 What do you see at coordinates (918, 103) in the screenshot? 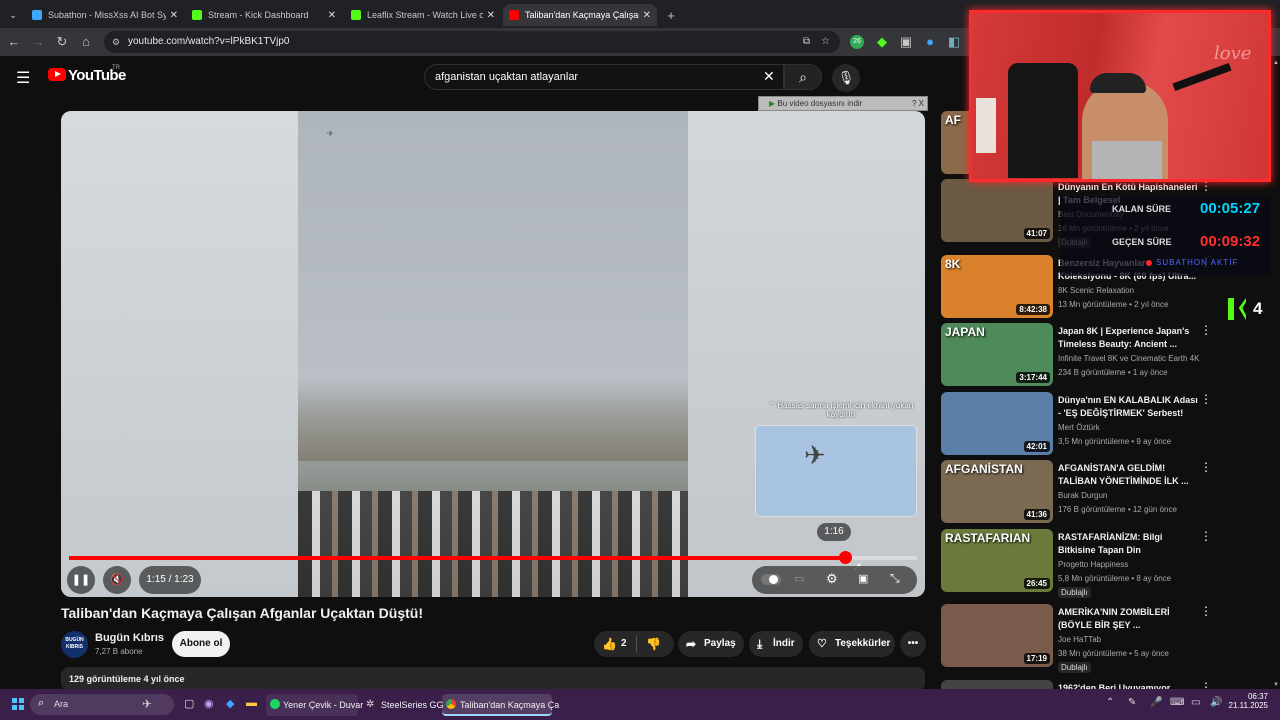
I see `banner-close-button: ? X` at bounding box center [918, 103].